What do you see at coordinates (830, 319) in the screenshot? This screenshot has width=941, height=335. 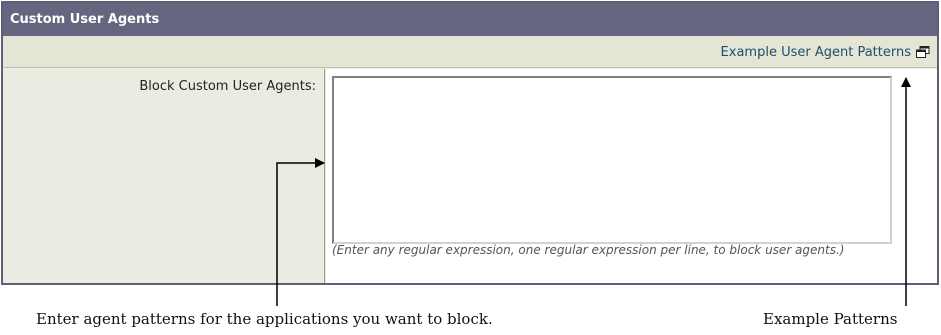 I see `right-callout-caption: Example Patterns` at bounding box center [830, 319].